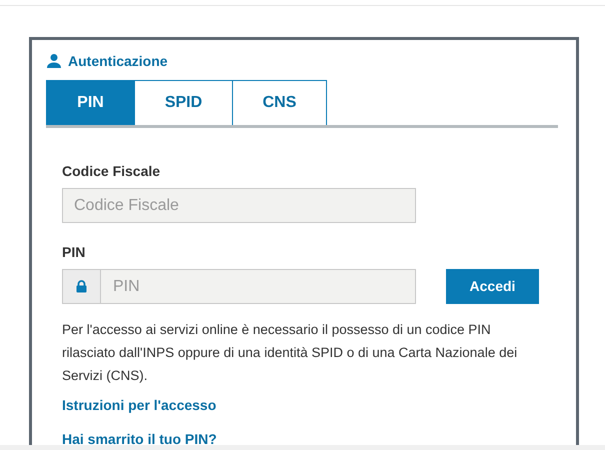  I want to click on tab: PIN, so click(90, 102).